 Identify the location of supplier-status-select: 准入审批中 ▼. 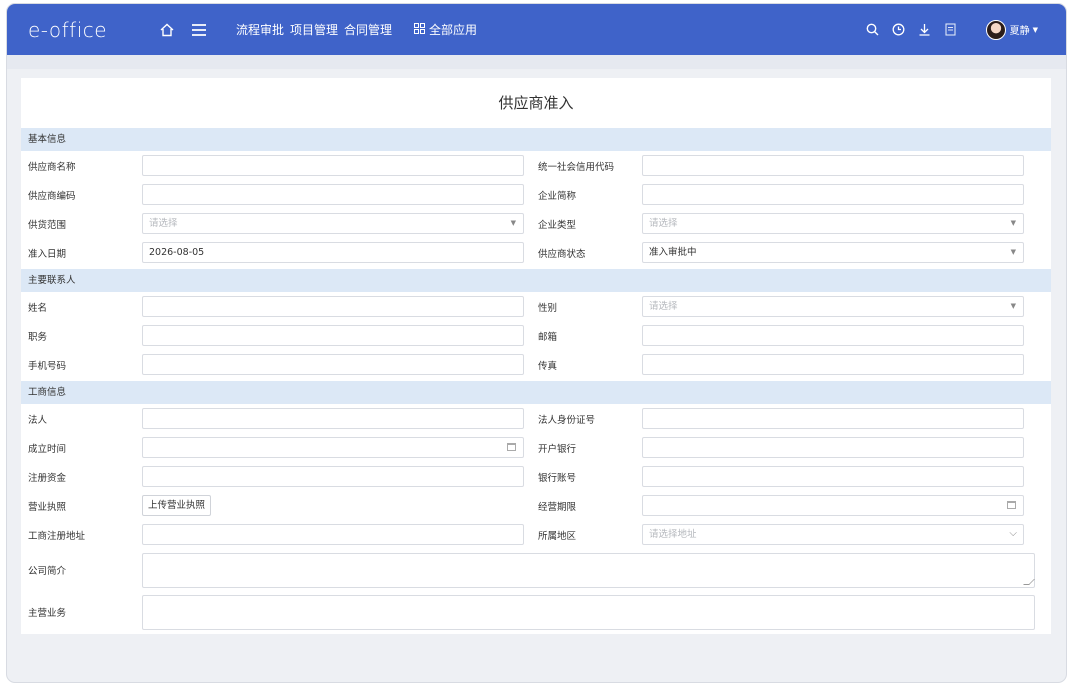
(833, 252).